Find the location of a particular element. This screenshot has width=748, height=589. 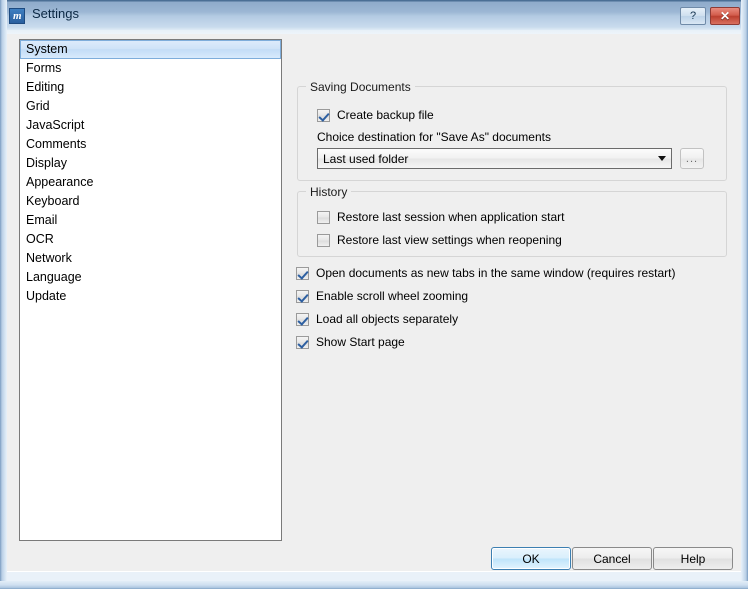

app-logo-icon: m is located at coordinates (17, 16).